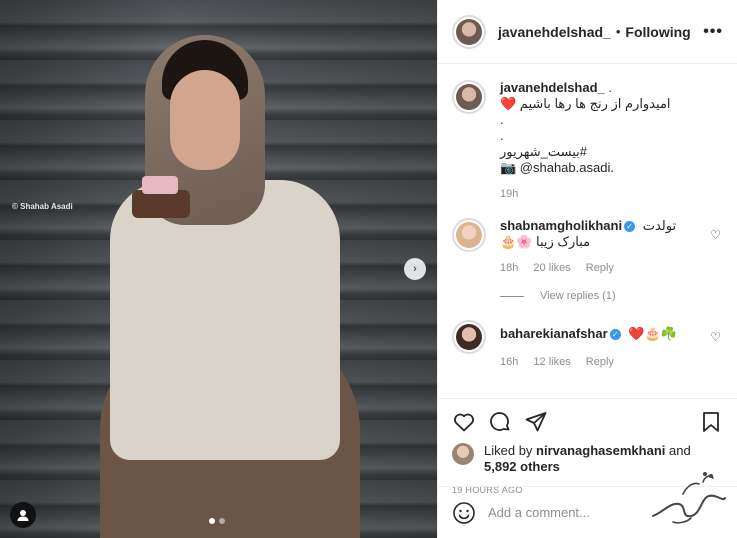  What do you see at coordinates (659, 225) in the screenshot?
I see `comment-text: تولدت` at bounding box center [659, 225].